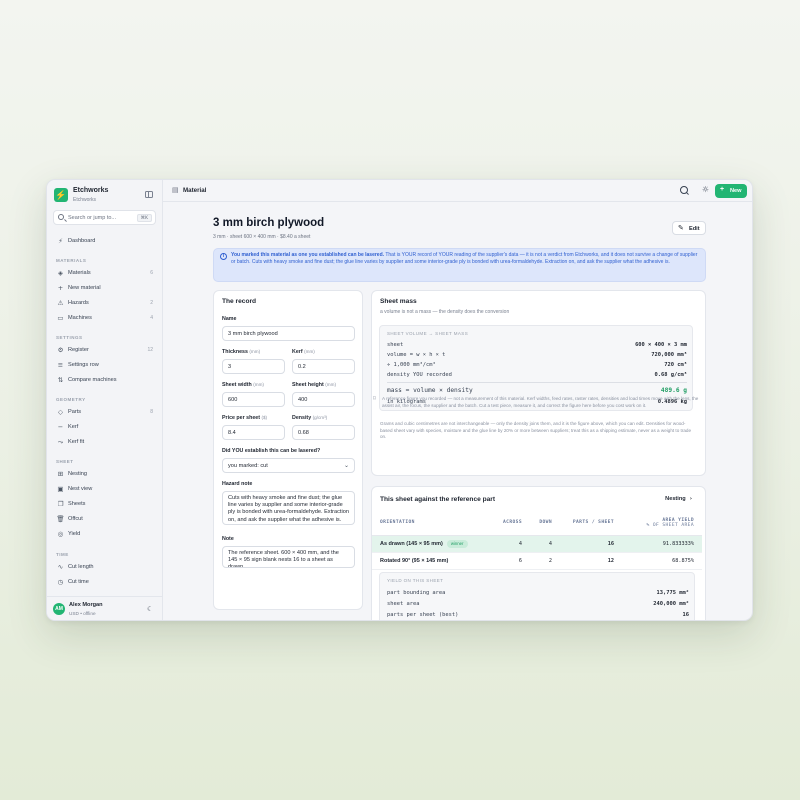 Image resolution: width=800 pixels, height=800 pixels. Describe the element at coordinates (104, 380) in the screenshot. I see `sidebar-item-compare-machines: ⇅ Compare machines` at that location.